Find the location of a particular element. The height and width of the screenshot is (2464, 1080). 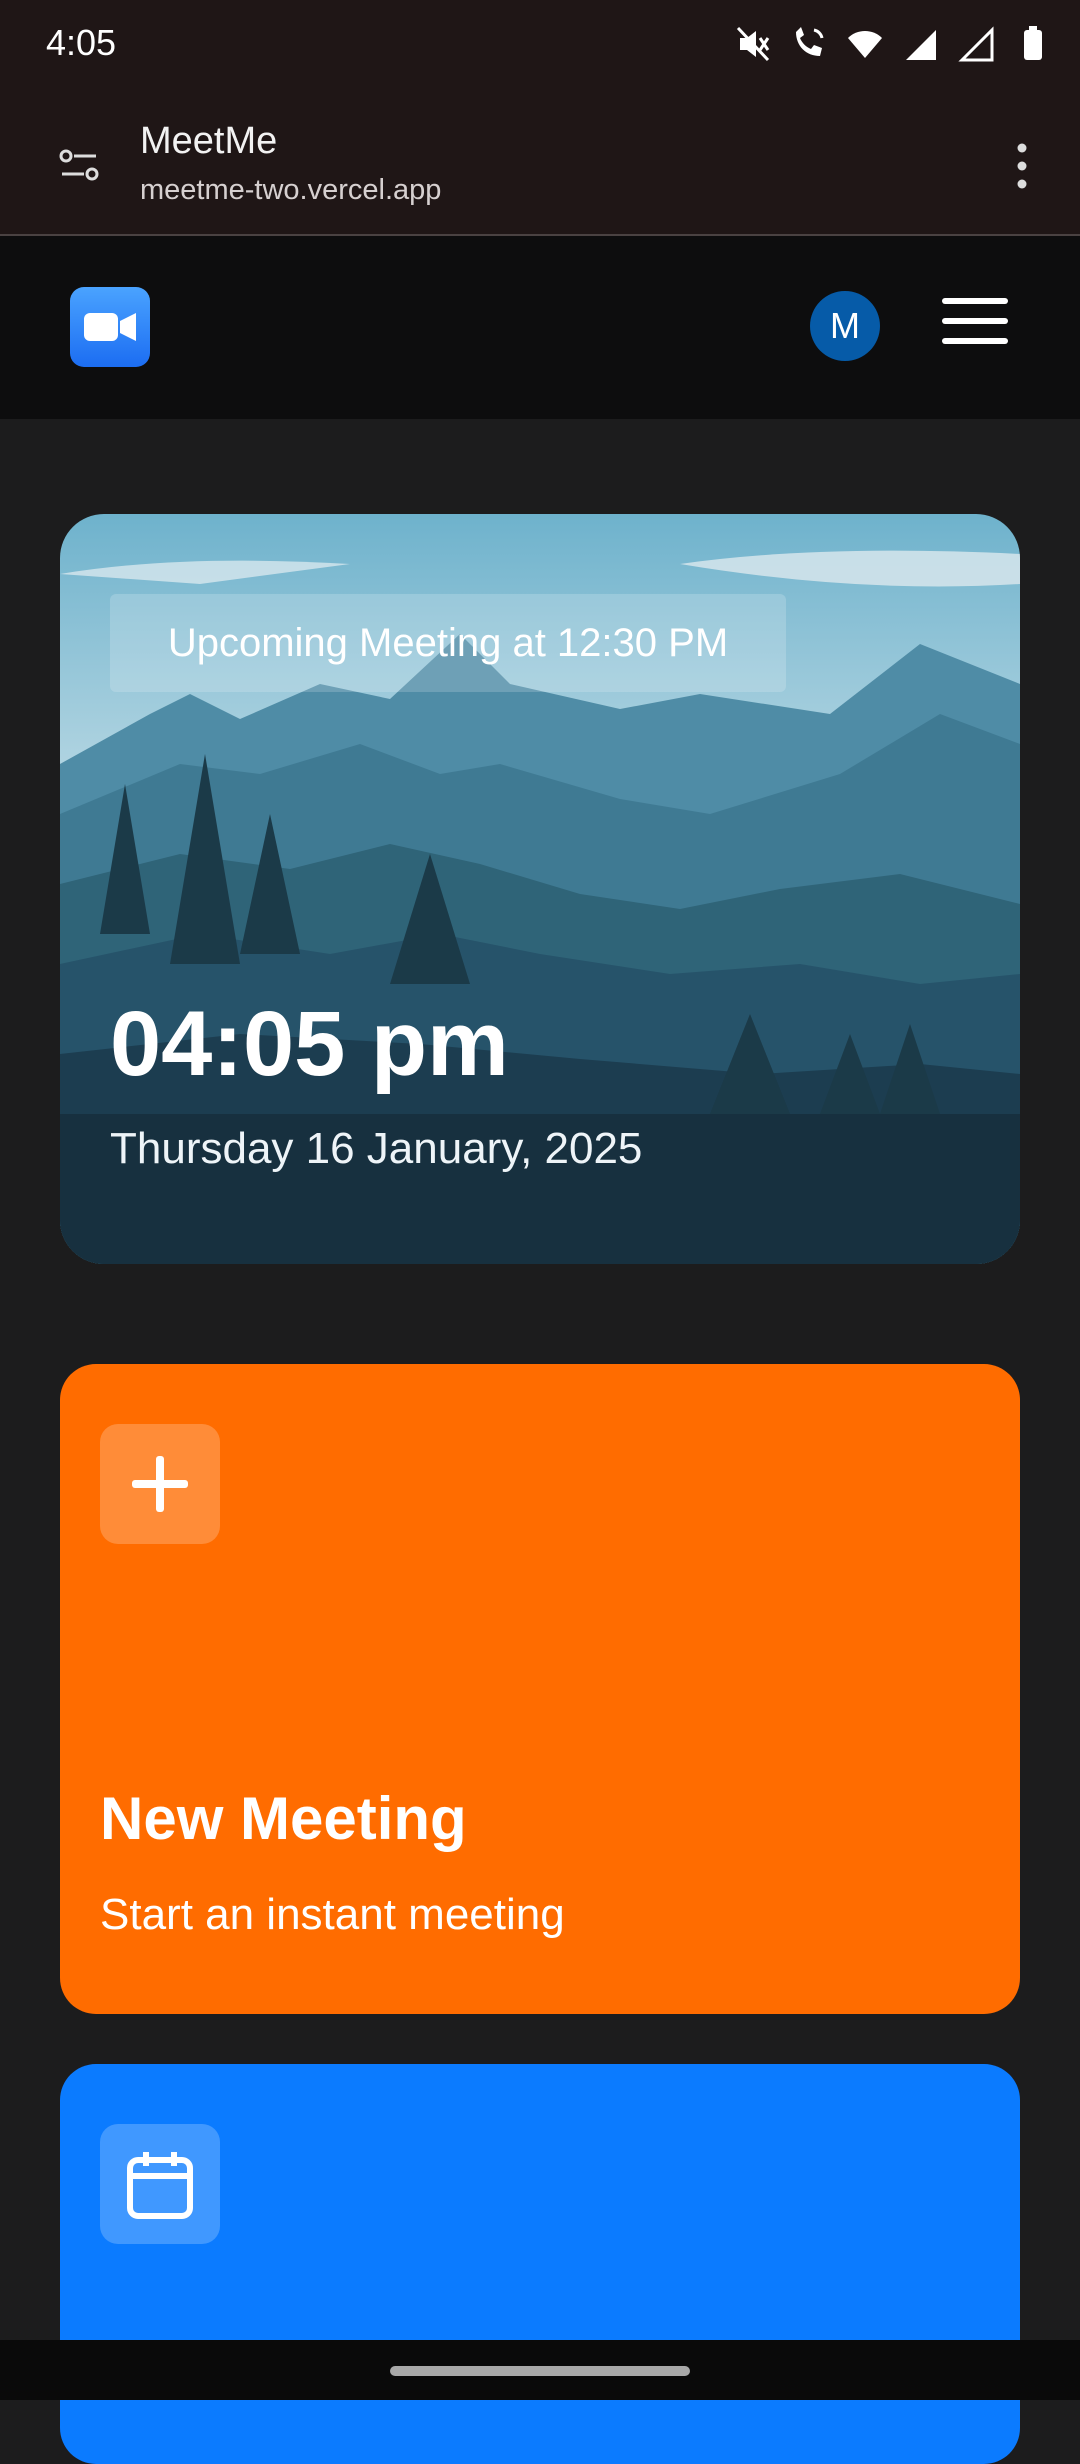

status-bar: 4:05 is located at coordinates (540, 46).